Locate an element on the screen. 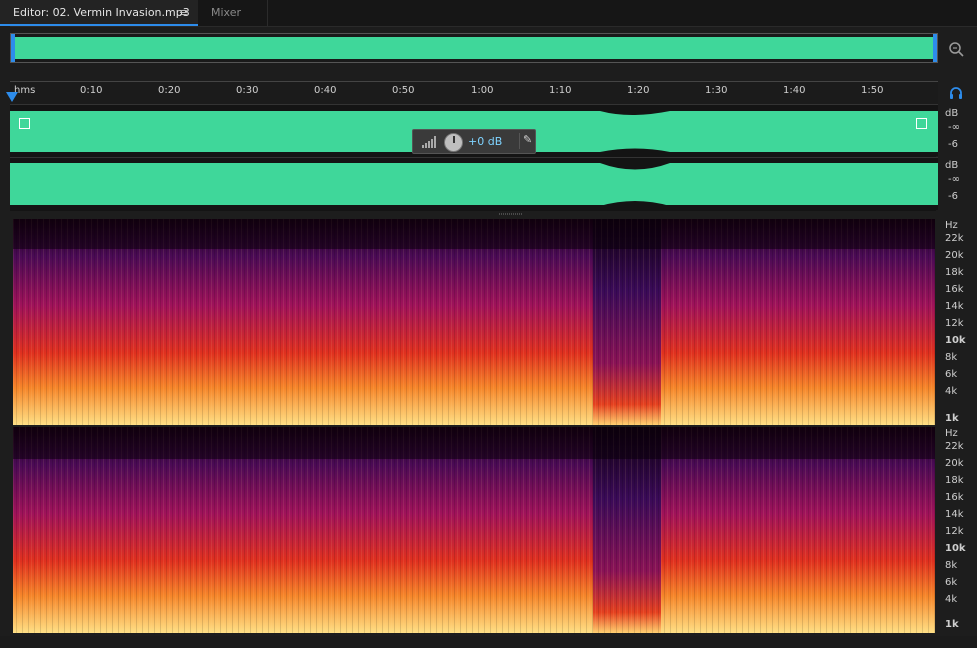  panel-divider-handle is located at coordinates (511, 214).